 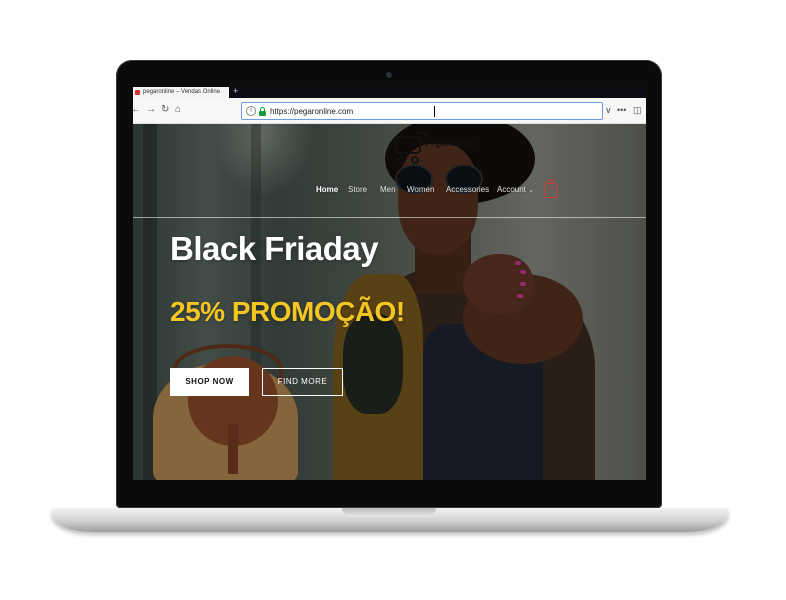 What do you see at coordinates (209, 382) in the screenshot?
I see `shop-now-button: SHOP NOW` at bounding box center [209, 382].